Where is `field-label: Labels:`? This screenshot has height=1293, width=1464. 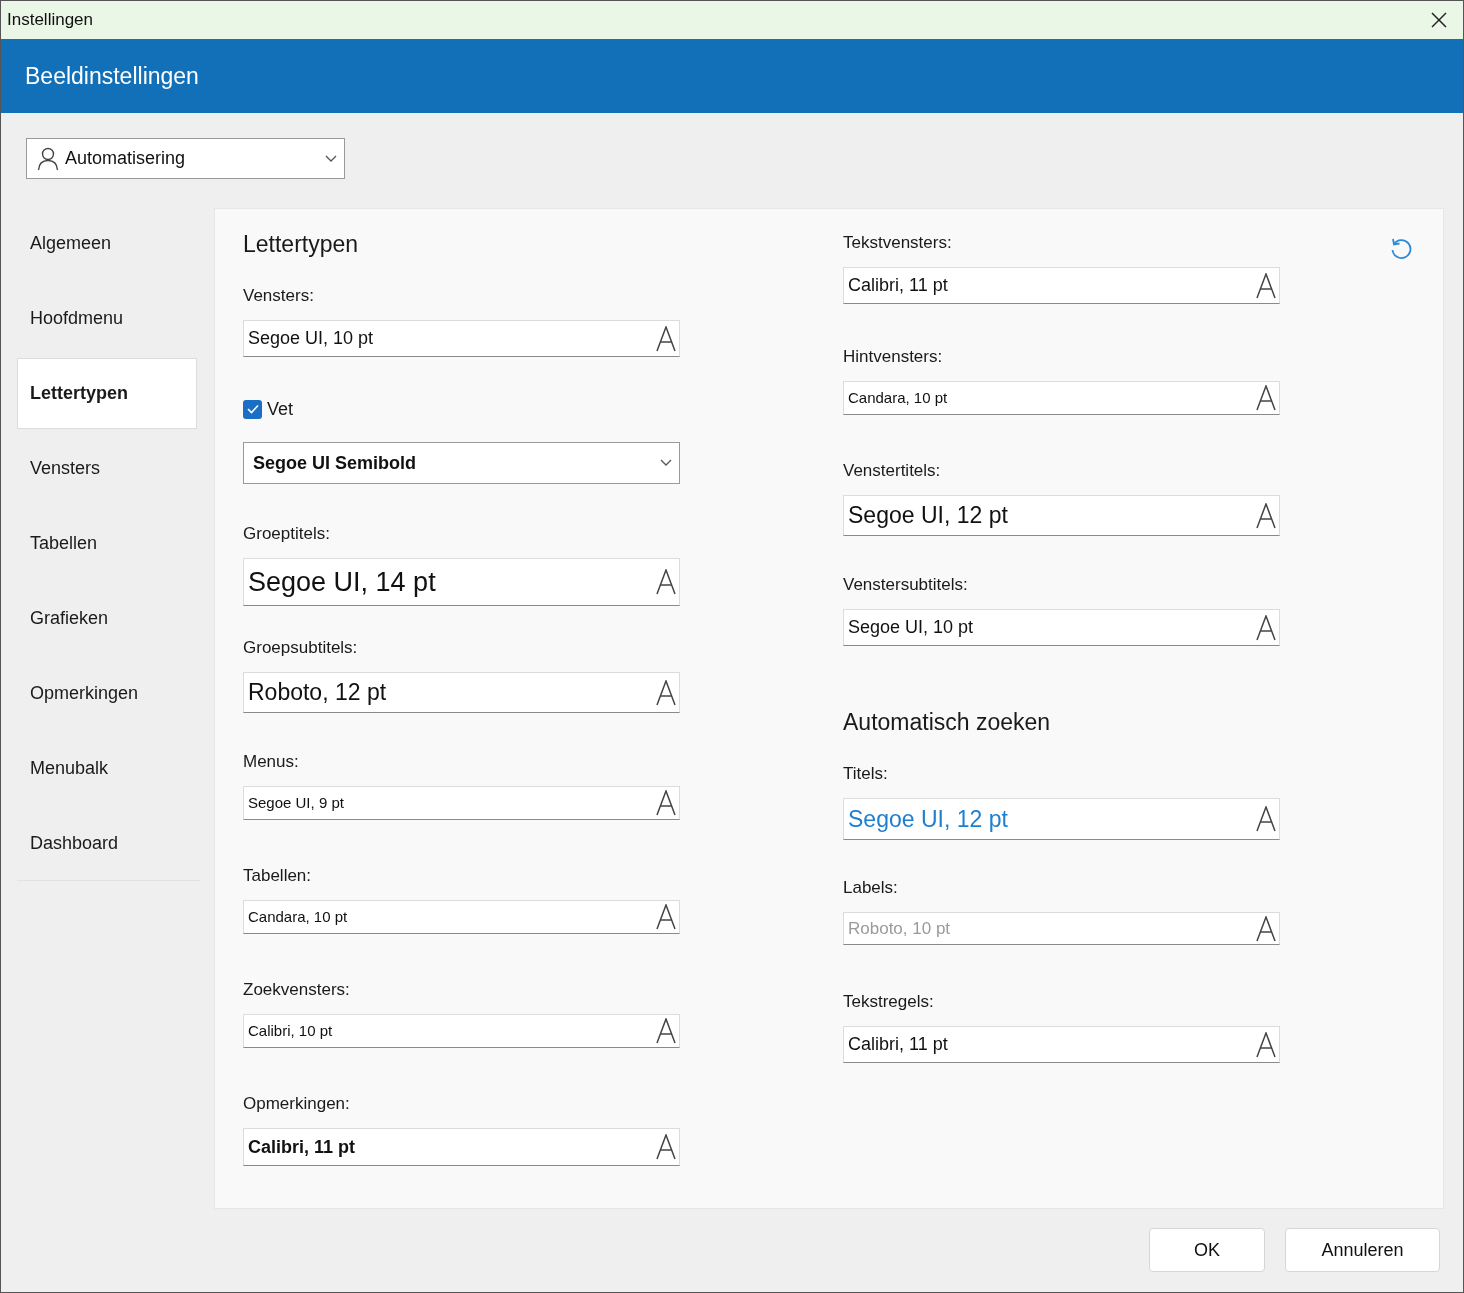 field-label: Labels: is located at coordinates (870, 888).